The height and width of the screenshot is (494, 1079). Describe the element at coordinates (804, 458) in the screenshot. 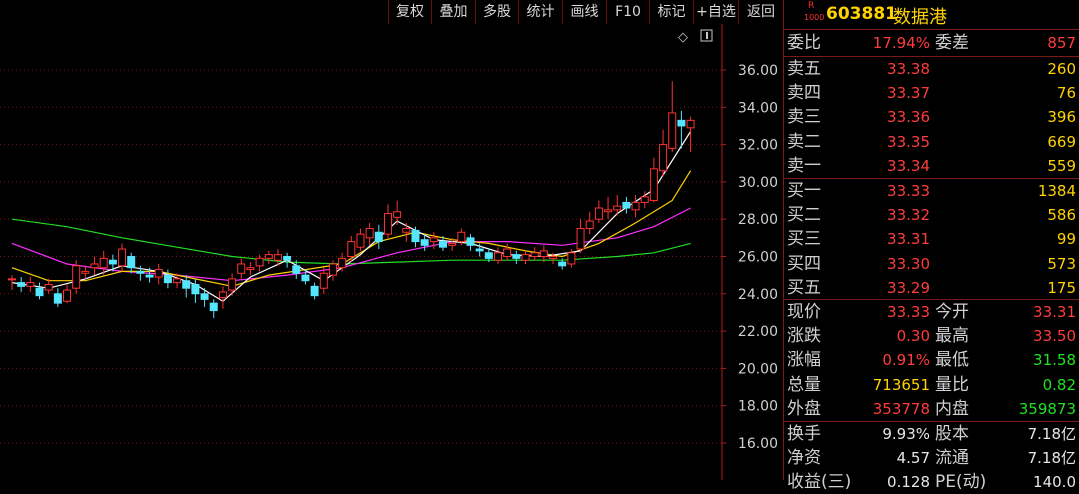

I see `extra-label: 净资` at that location.